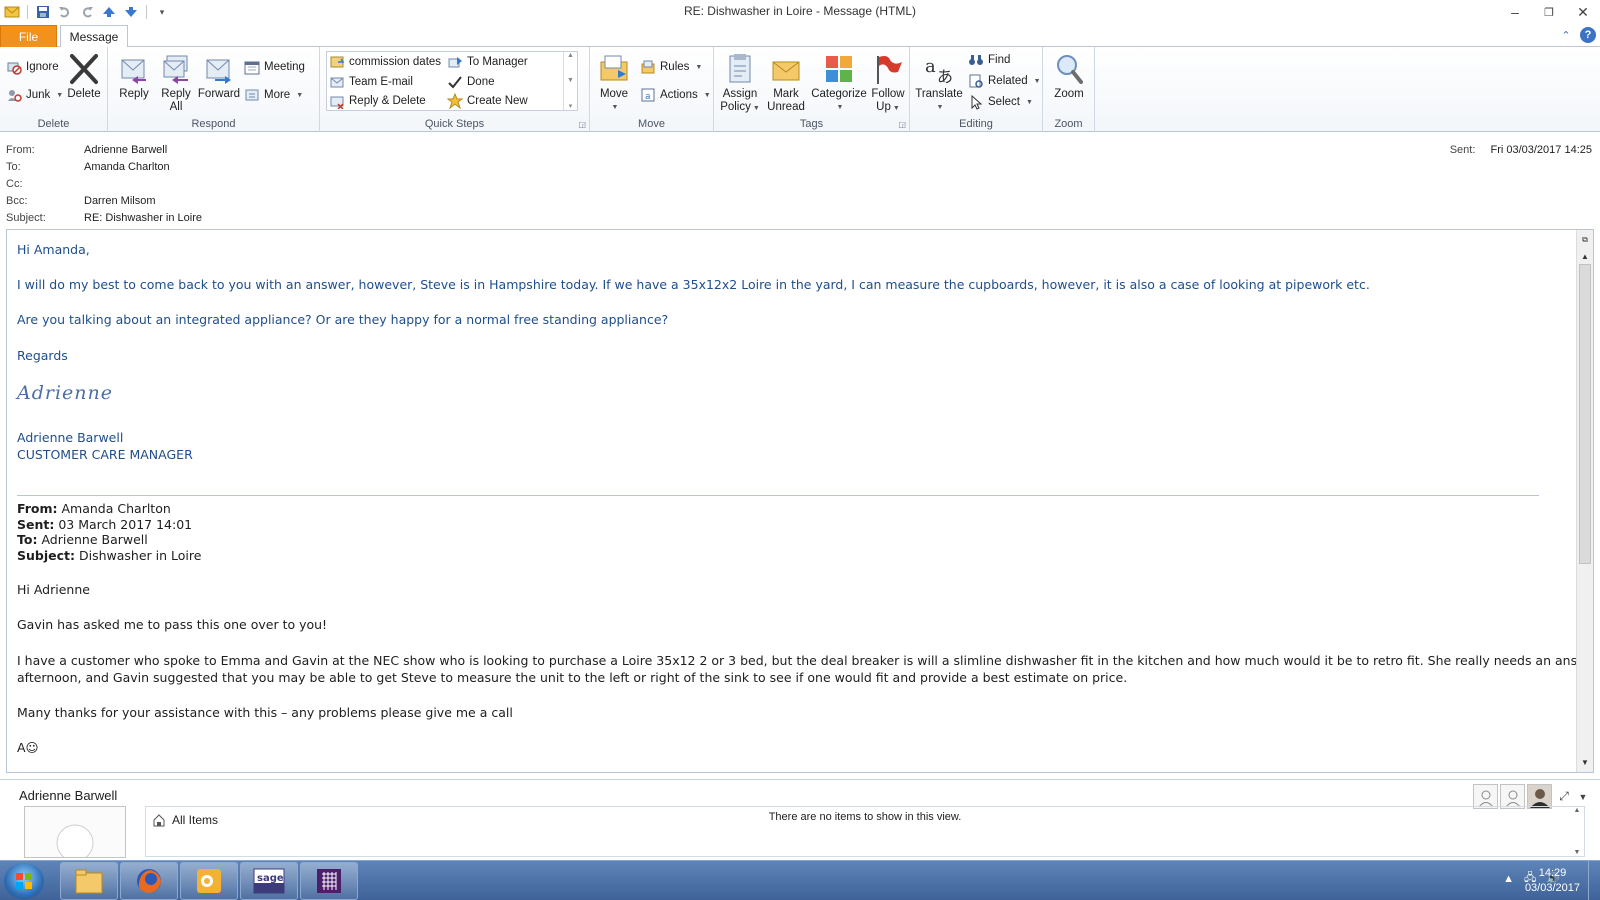  I want to click on minimize-button: –, so click(1515, 12).